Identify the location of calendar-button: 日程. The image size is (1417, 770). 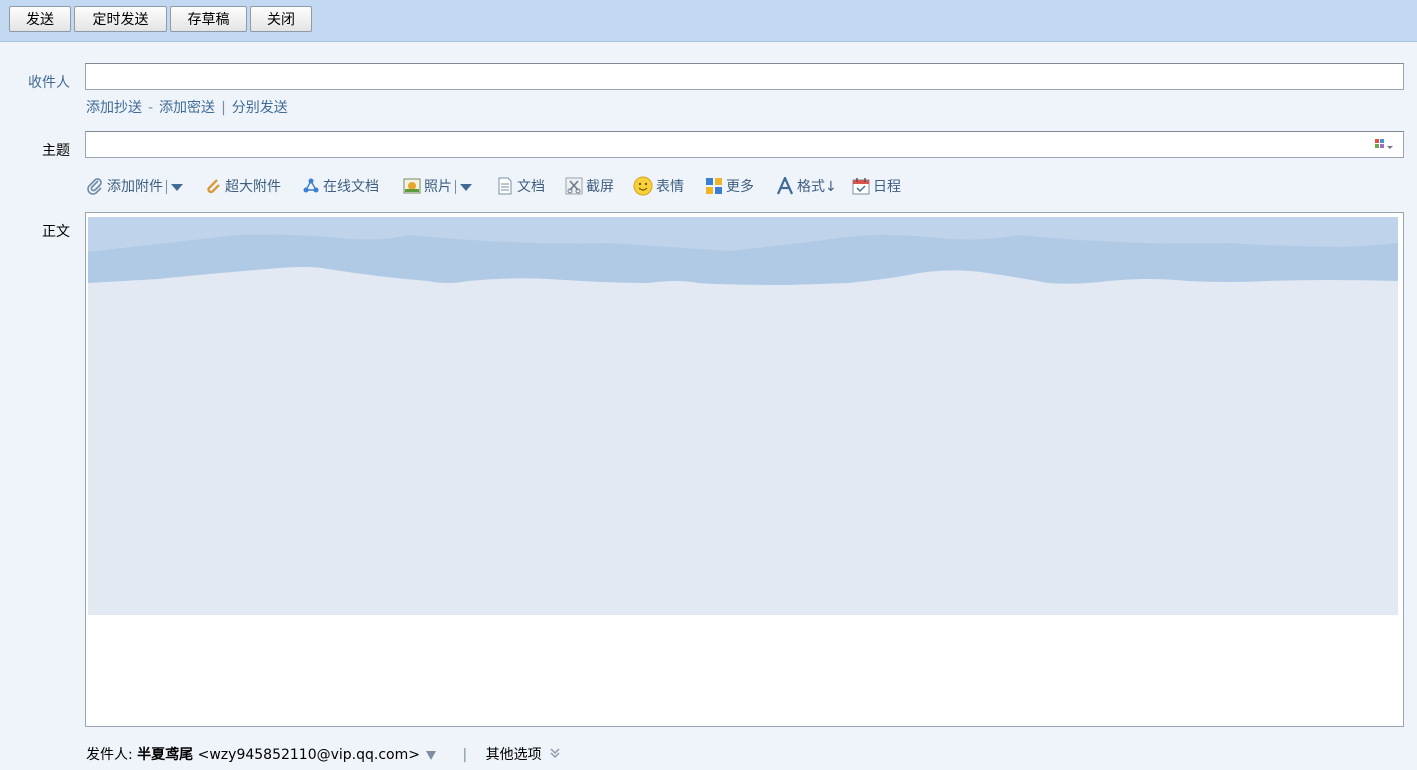
(876, 188).